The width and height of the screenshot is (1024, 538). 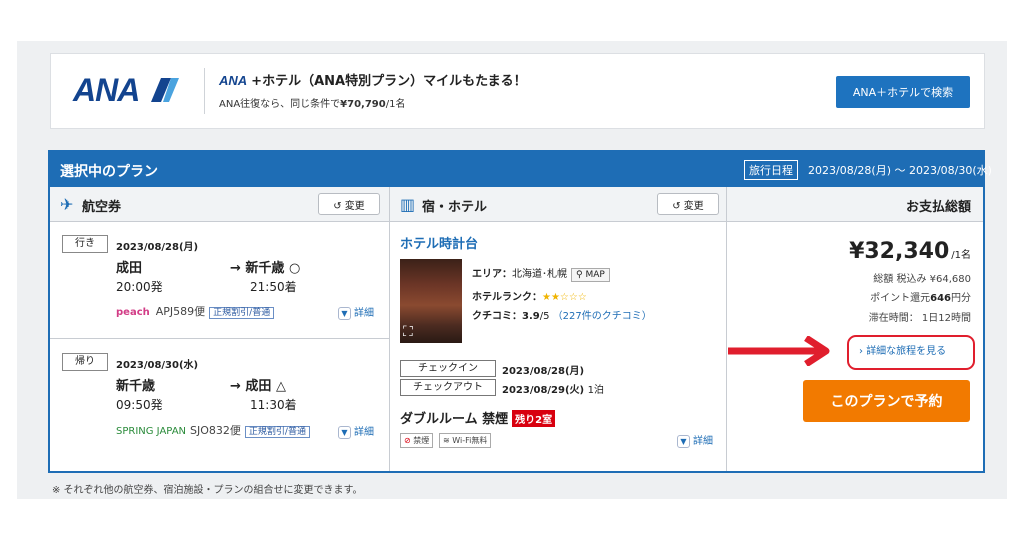 I want to click on red-arrow-annotation, so click(x=779, y=351).